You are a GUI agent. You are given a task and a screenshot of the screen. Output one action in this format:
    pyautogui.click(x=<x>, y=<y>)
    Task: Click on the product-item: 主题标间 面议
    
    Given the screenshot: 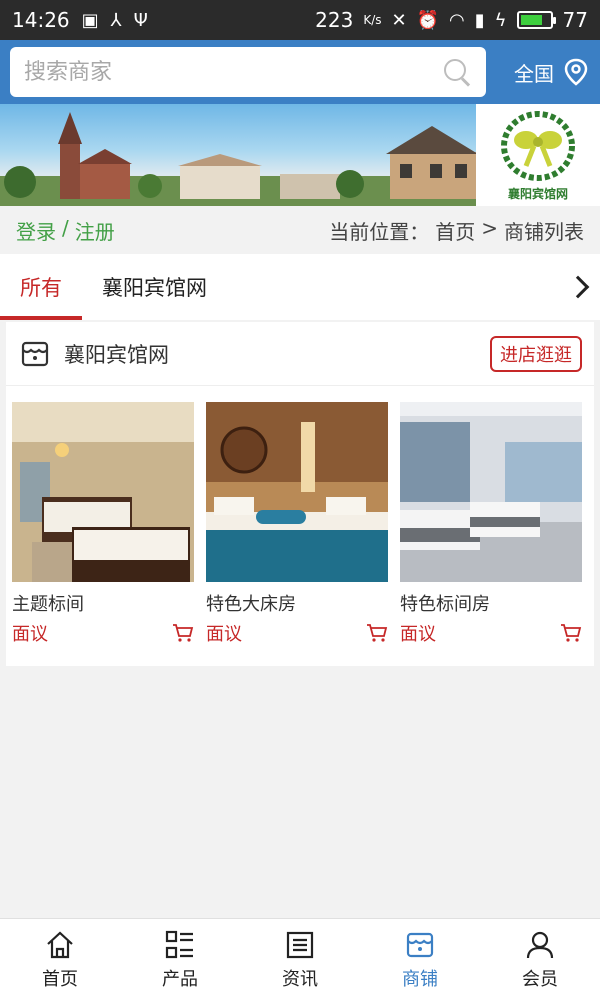 What is the action you would take?
    pyautogui.click(x=103, y=524)
    